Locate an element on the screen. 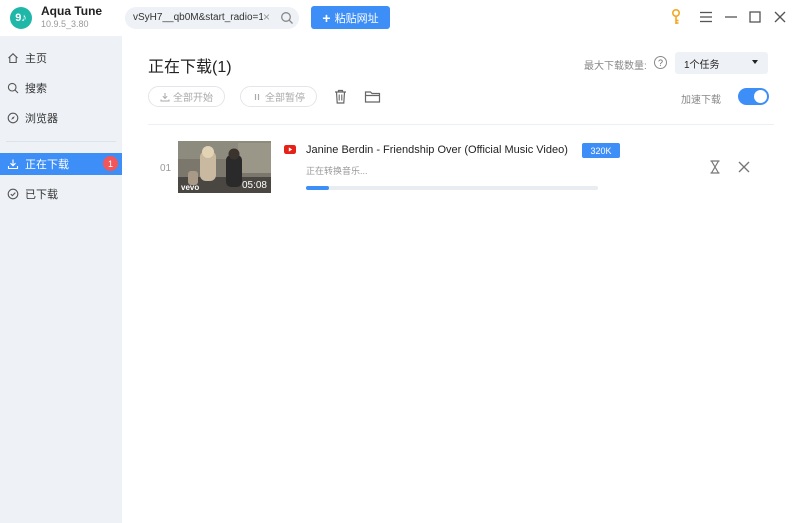  app-logo: 9♪ is located at coordinates (21, 18).